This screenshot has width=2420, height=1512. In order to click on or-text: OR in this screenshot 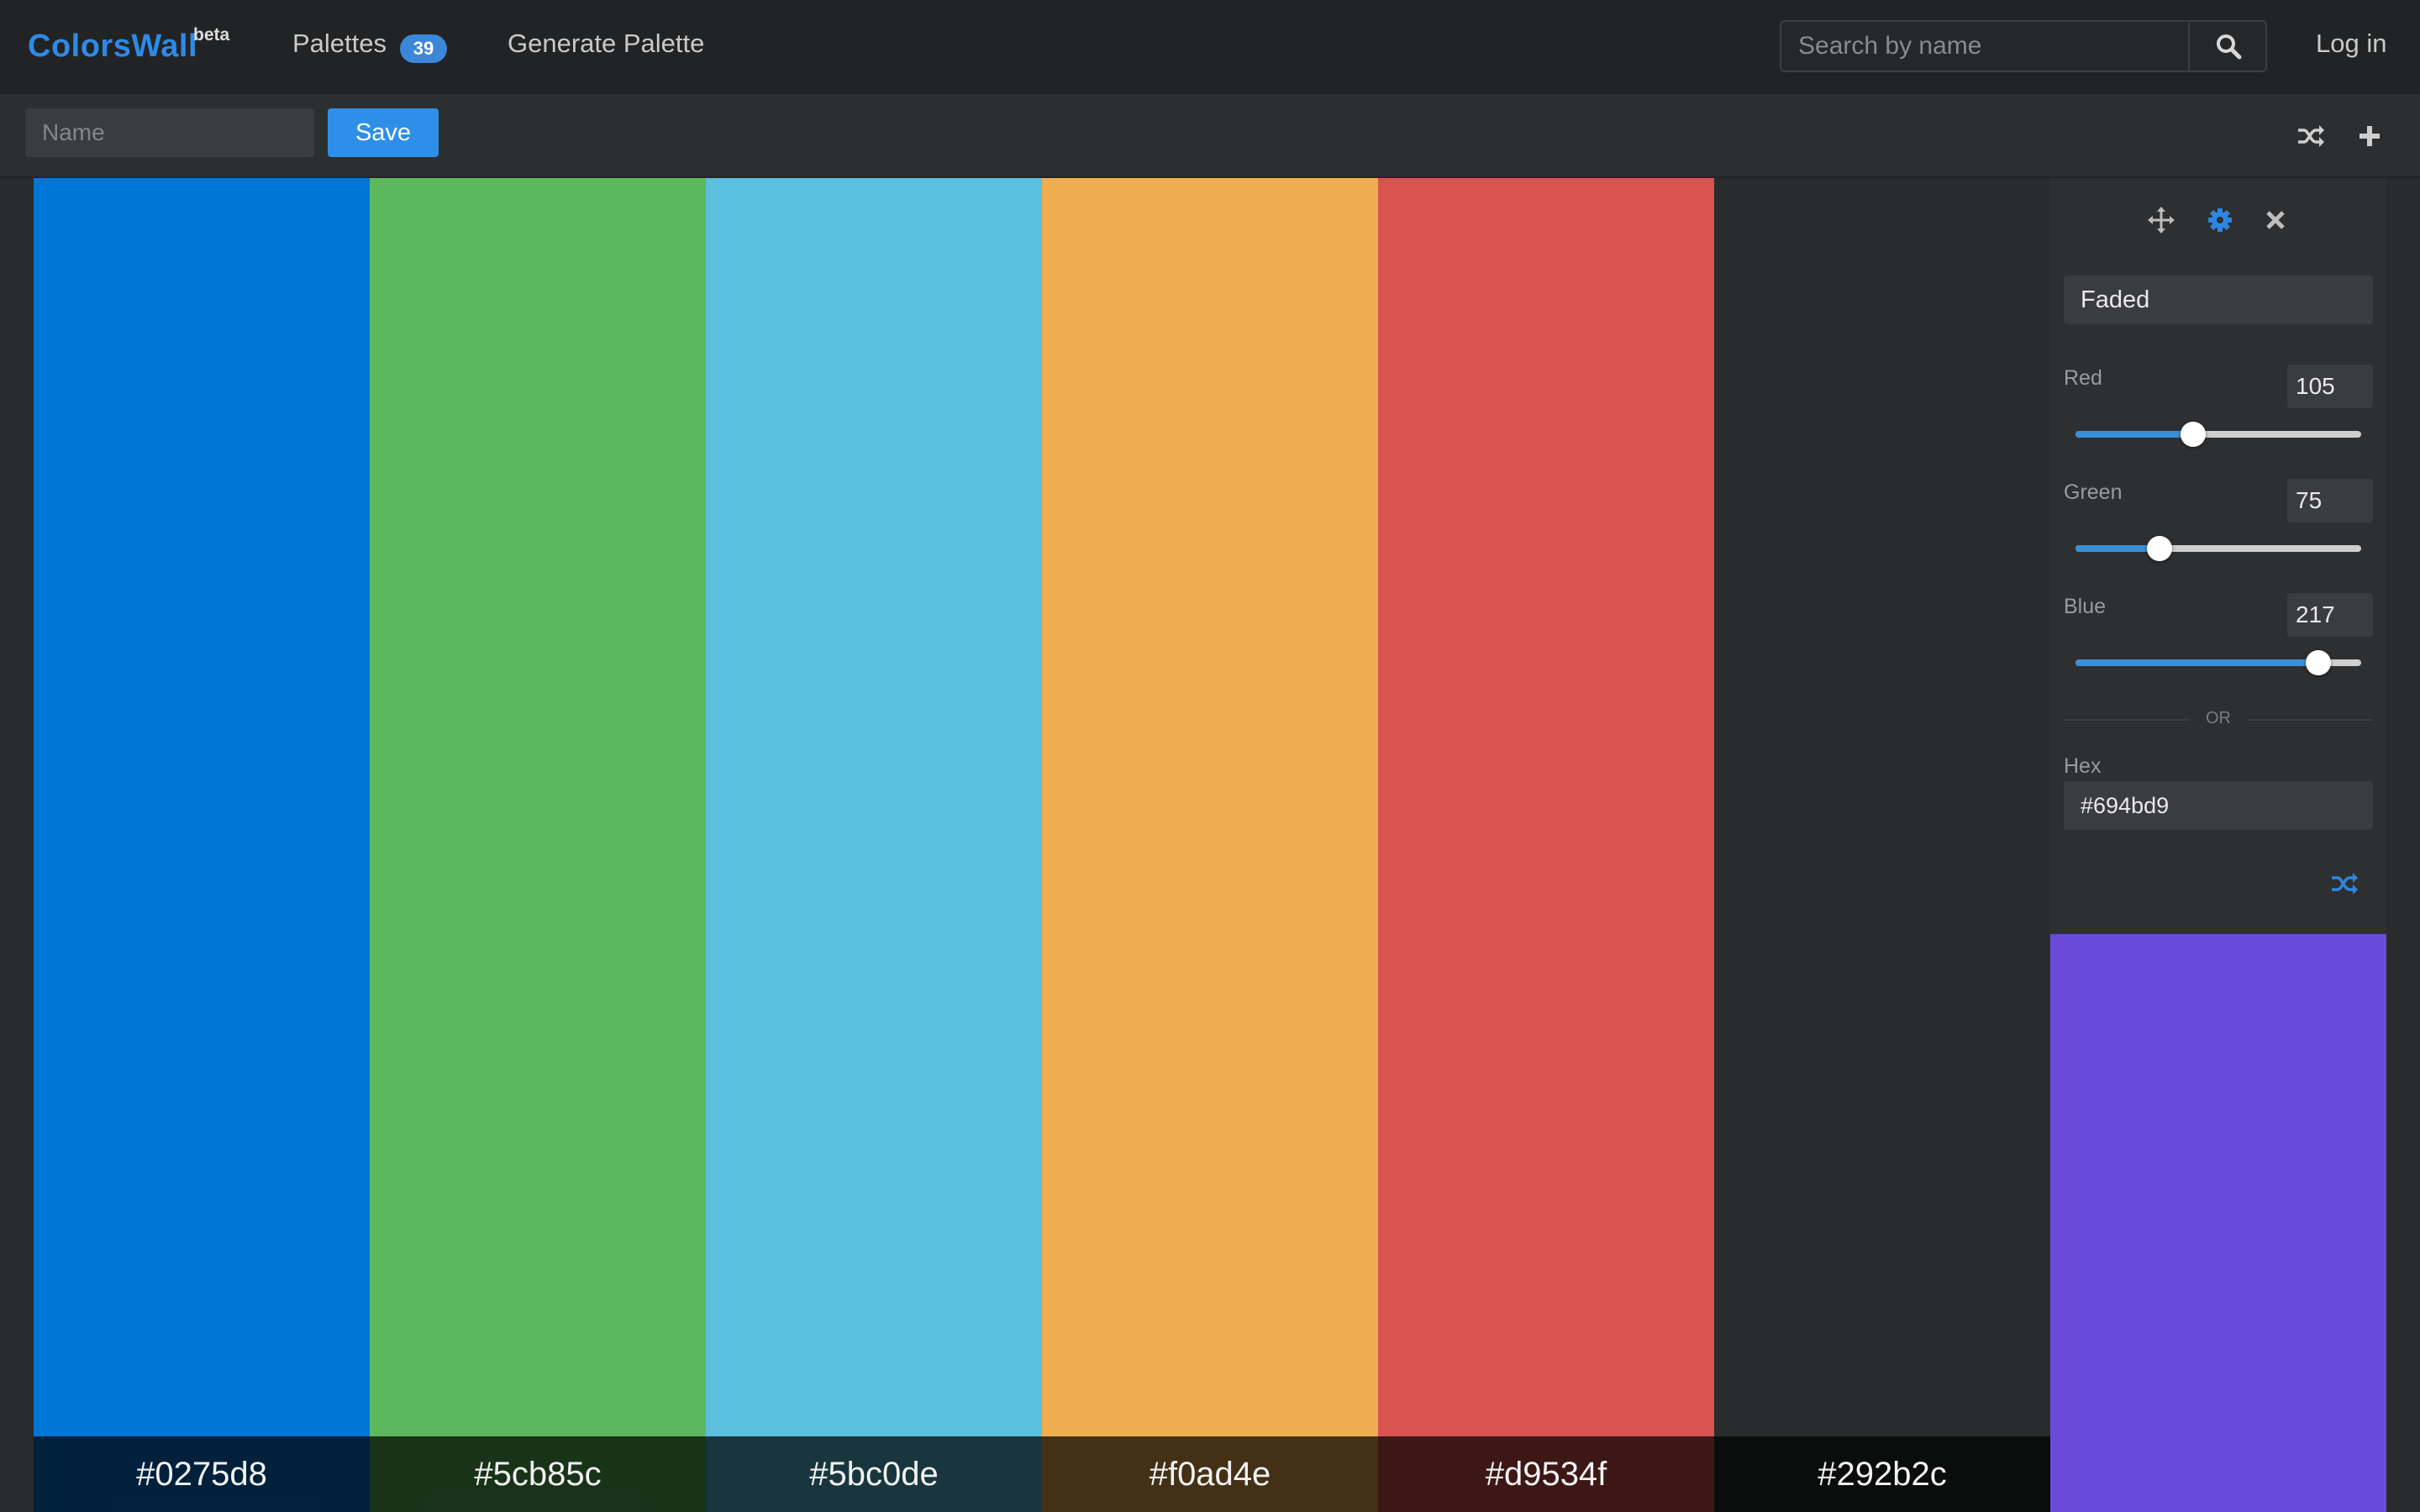, I will do `click(2218, 718)`.